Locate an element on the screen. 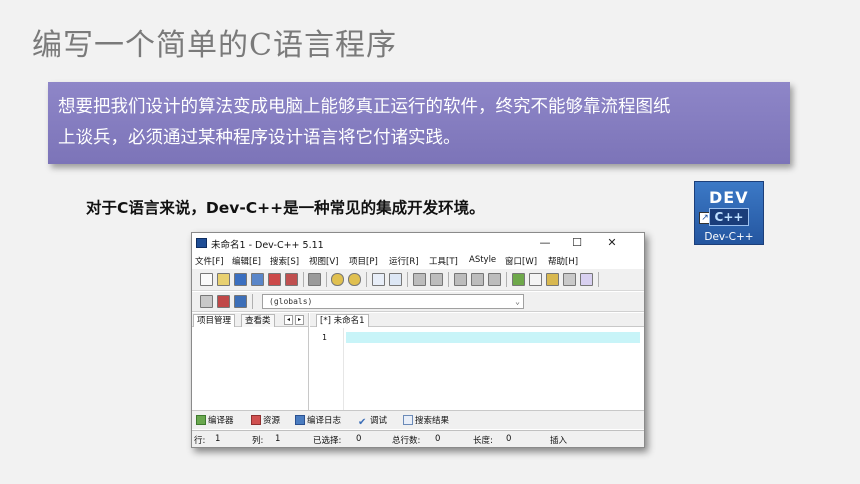 This screenshot has width=860, height=484. close-button: ✕ is located at coordinates (612, 243).